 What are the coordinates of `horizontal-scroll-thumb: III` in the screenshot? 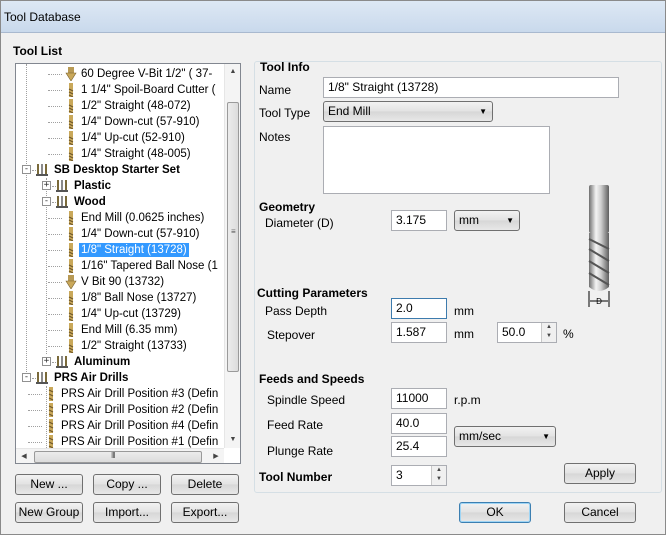 It's located at (118, 457).